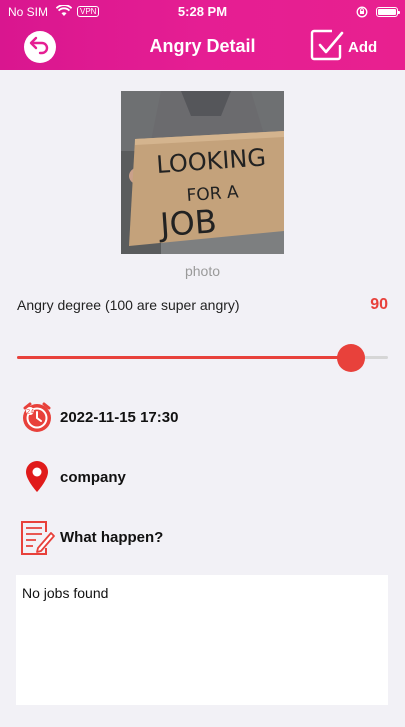 This screenshot has width=405, height=727. What do you see at coordinates (128, 305) in the screenshot?
I see `angry-degree-label: Angry degree (100 are super angry)` at bounding box center [128, 305].